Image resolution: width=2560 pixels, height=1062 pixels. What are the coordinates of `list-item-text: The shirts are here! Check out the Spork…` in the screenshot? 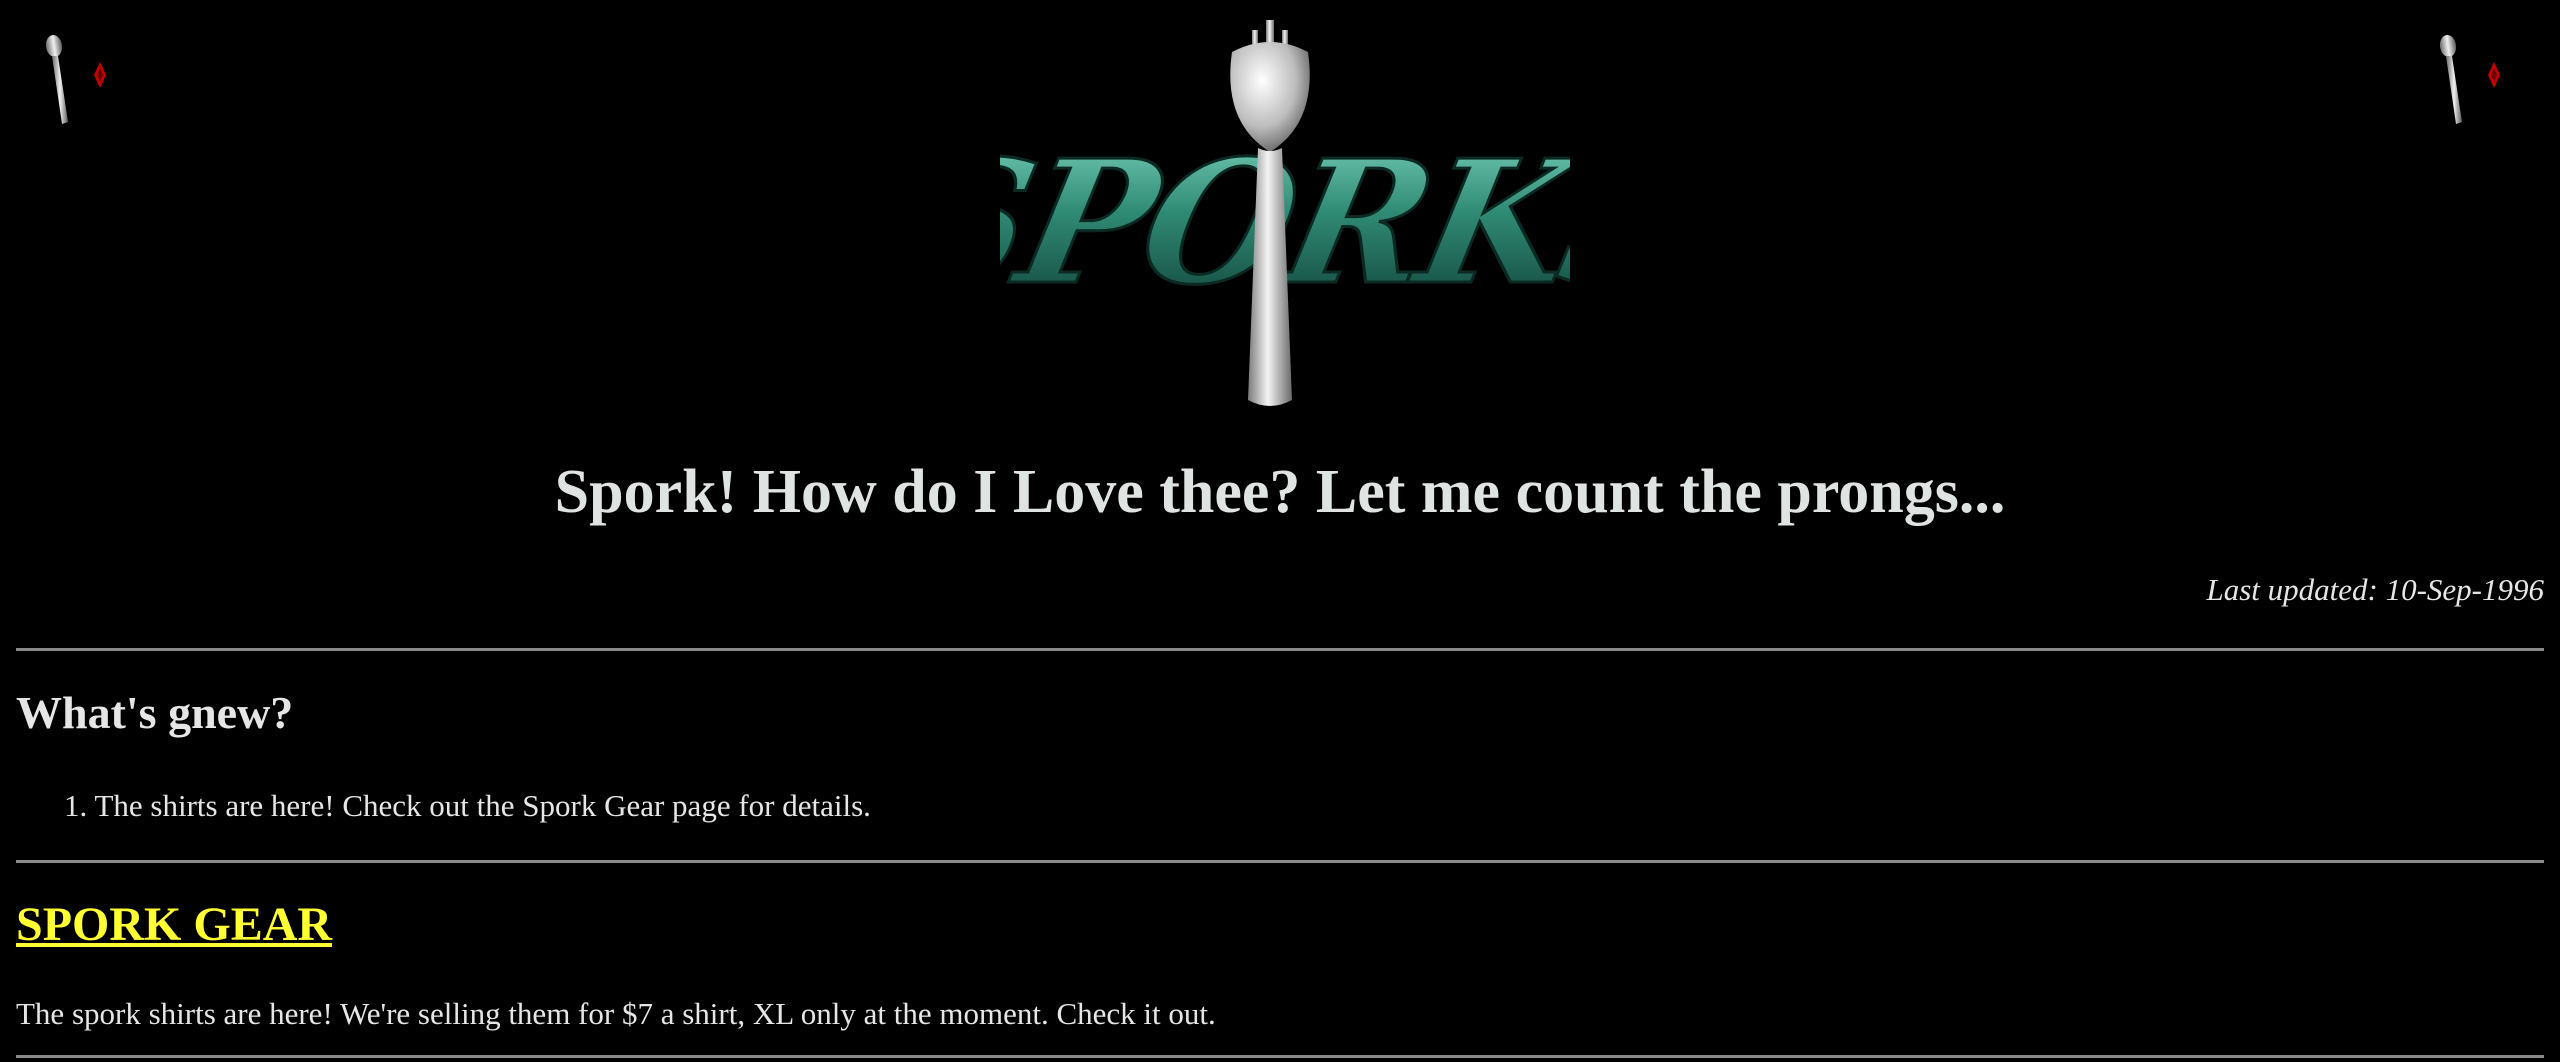 It's located at (482, 805).